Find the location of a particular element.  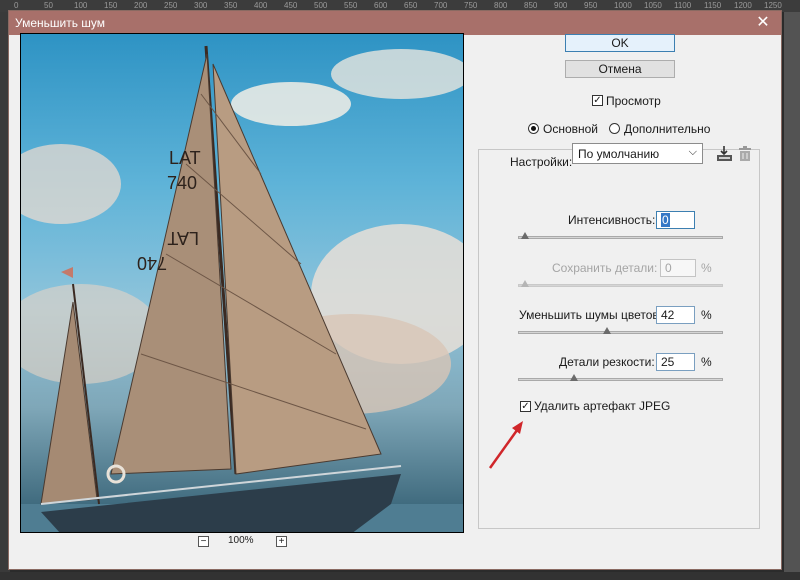

cancel-button: Отмена is located at coordinates (620, 69).